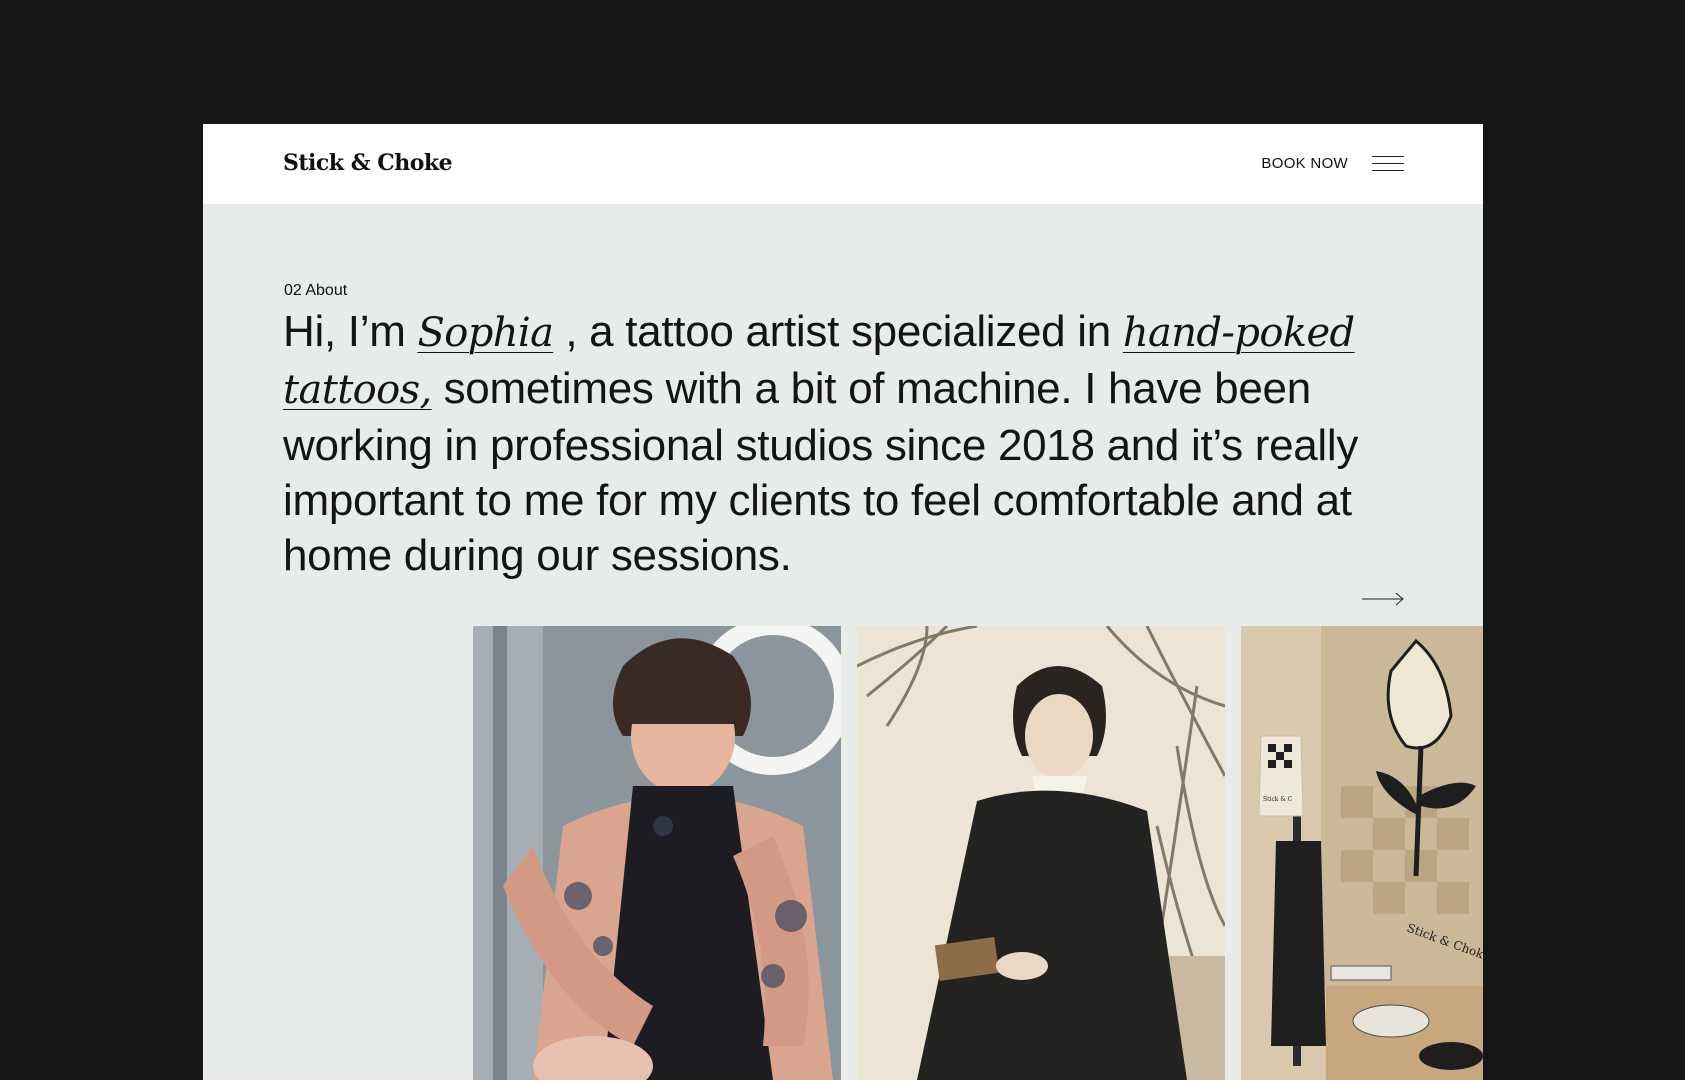 Image resolution: width=1685 pixels, height=1080 pixels. I want to click on gallery-photo-artist, so click(657, 853).